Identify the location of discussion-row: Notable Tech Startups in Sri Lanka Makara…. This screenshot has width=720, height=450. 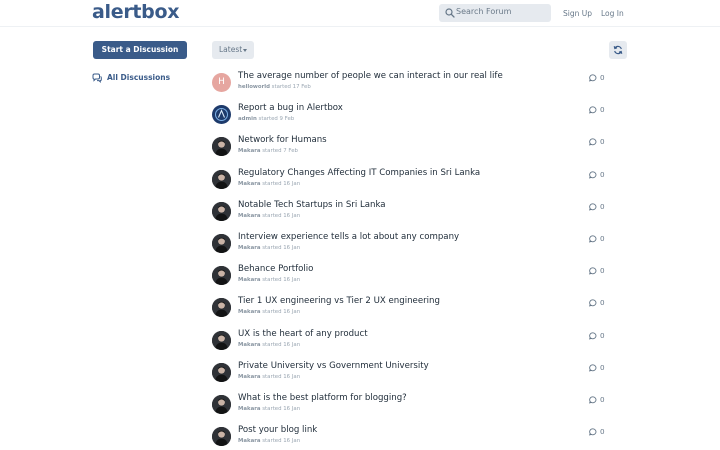
(422, 212).